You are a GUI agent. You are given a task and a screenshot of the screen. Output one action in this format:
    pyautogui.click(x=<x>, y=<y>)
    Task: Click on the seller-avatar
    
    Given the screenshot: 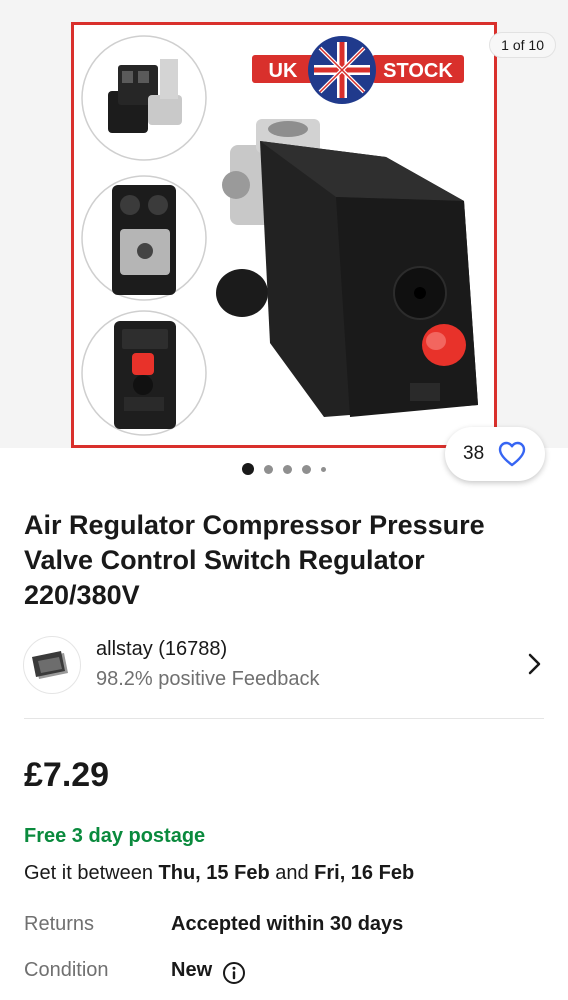 What is the action you would take?
    pyautogui.click(x=52, y=665)
    